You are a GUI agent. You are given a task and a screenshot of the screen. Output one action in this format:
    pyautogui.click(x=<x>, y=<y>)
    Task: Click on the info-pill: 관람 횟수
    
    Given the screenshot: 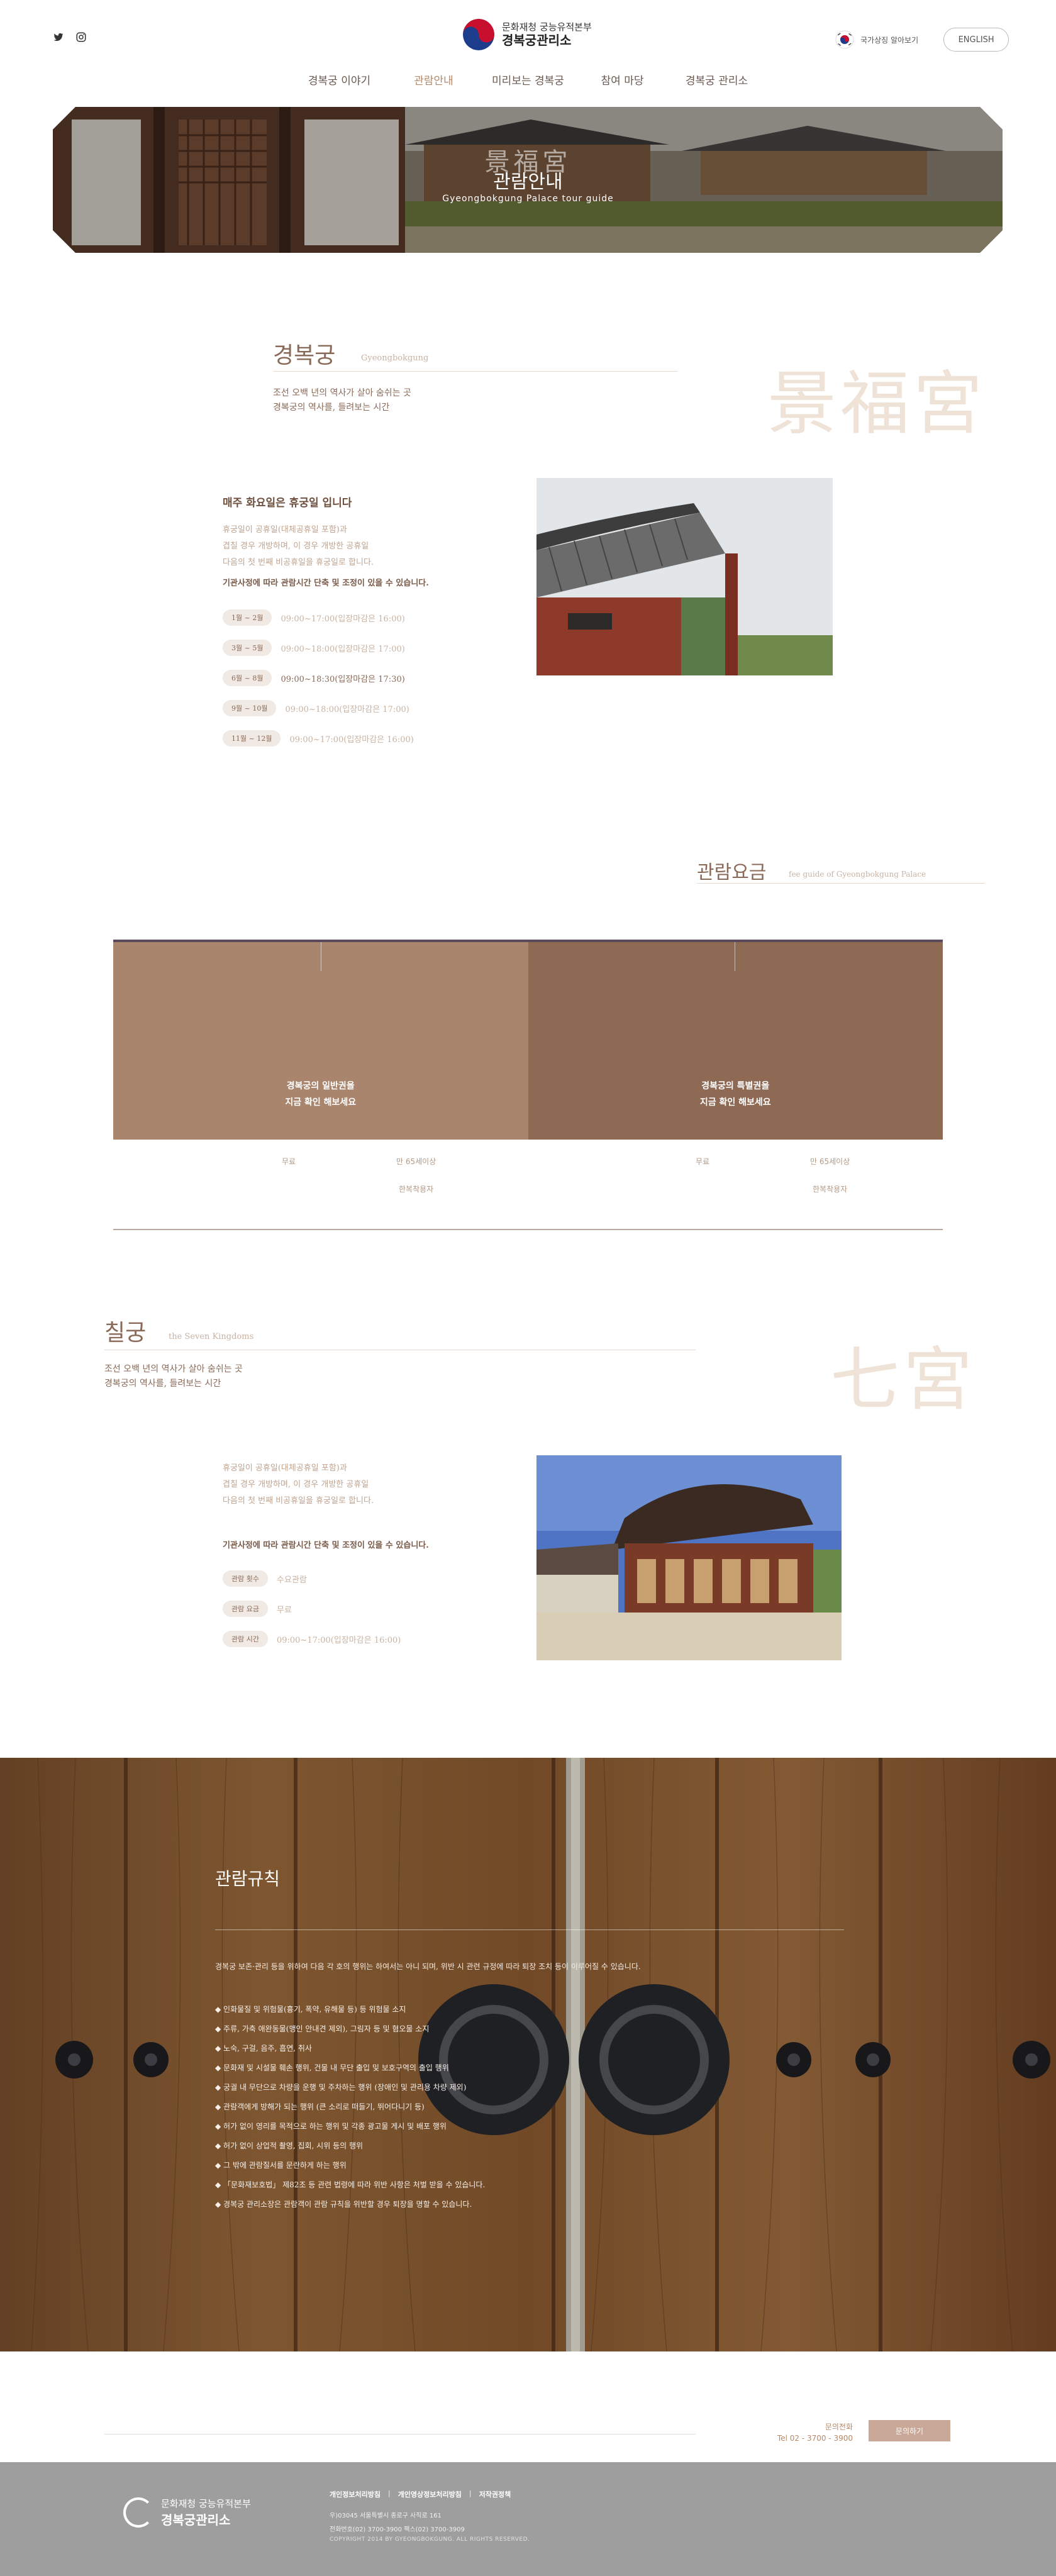 What is the action you would take?
    pyautogui.click(x=245, y=1578)
    